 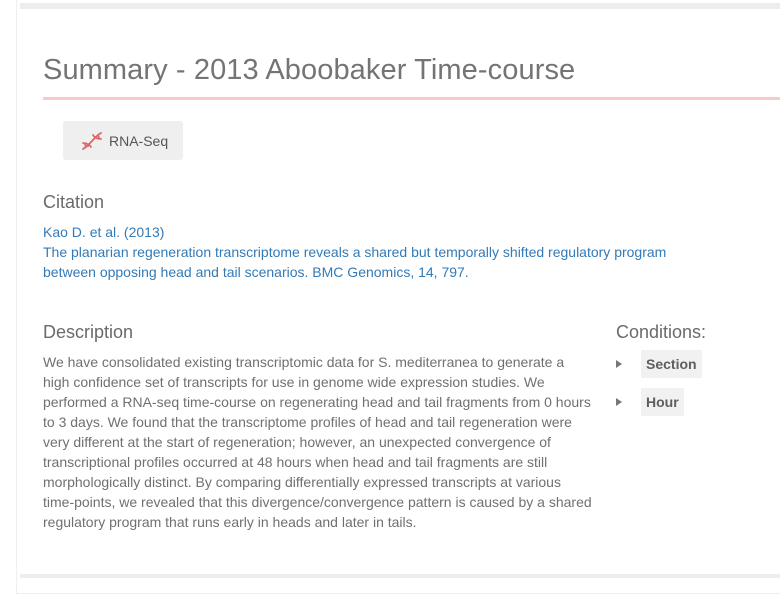 I want to click on conditions-heading: Conditions:, so click(x=661, y=332).